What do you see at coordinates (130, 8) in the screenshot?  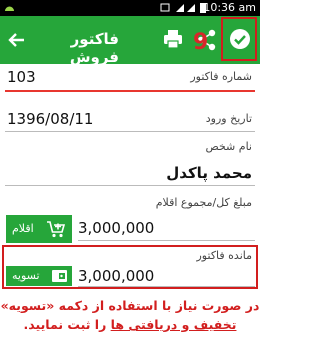 I see `status-bar: 10:36 am` at bounding box center [130, 8].